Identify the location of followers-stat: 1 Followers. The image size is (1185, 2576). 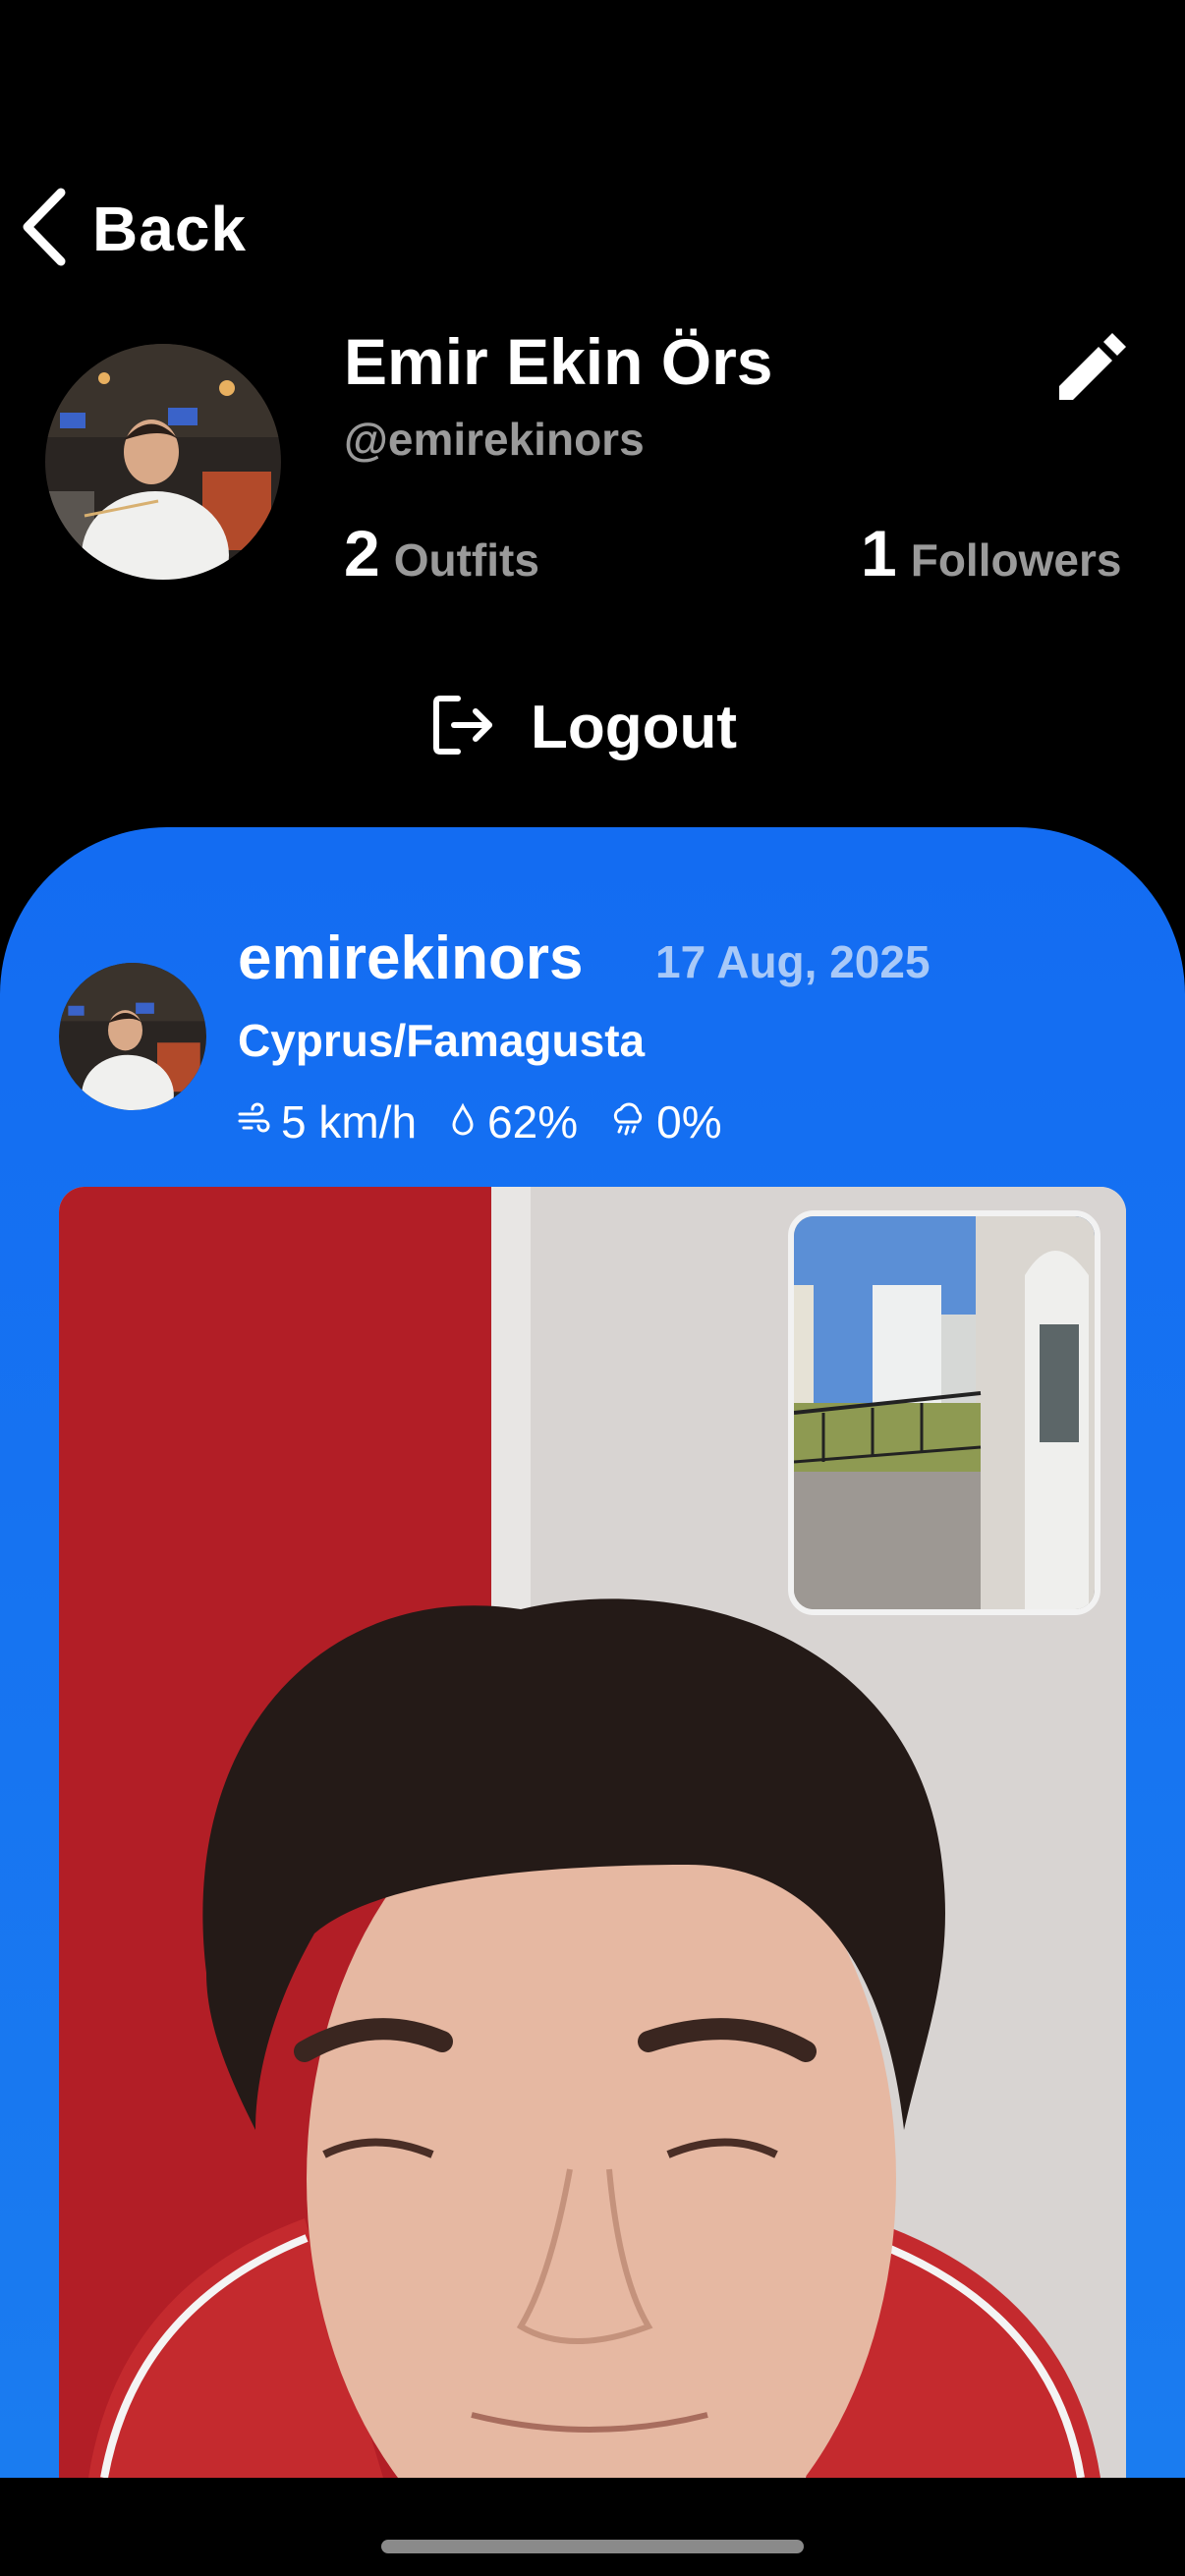
(991, 553).